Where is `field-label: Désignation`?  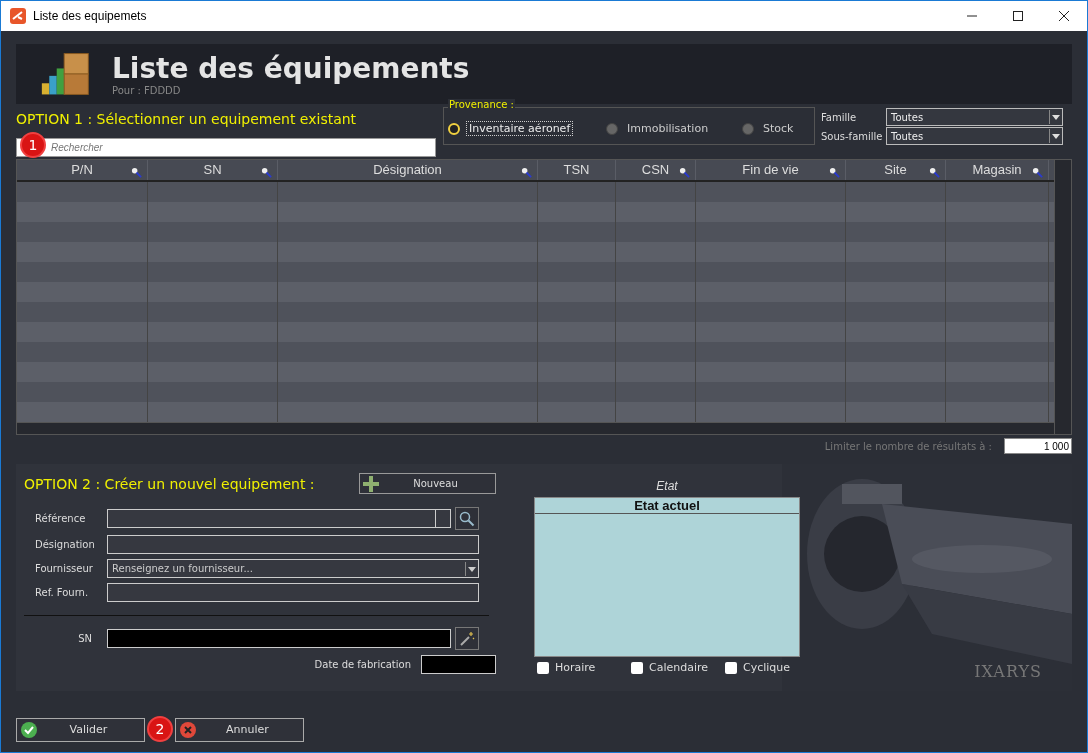 field-label: Désignation is located at coordinates (65, 544).